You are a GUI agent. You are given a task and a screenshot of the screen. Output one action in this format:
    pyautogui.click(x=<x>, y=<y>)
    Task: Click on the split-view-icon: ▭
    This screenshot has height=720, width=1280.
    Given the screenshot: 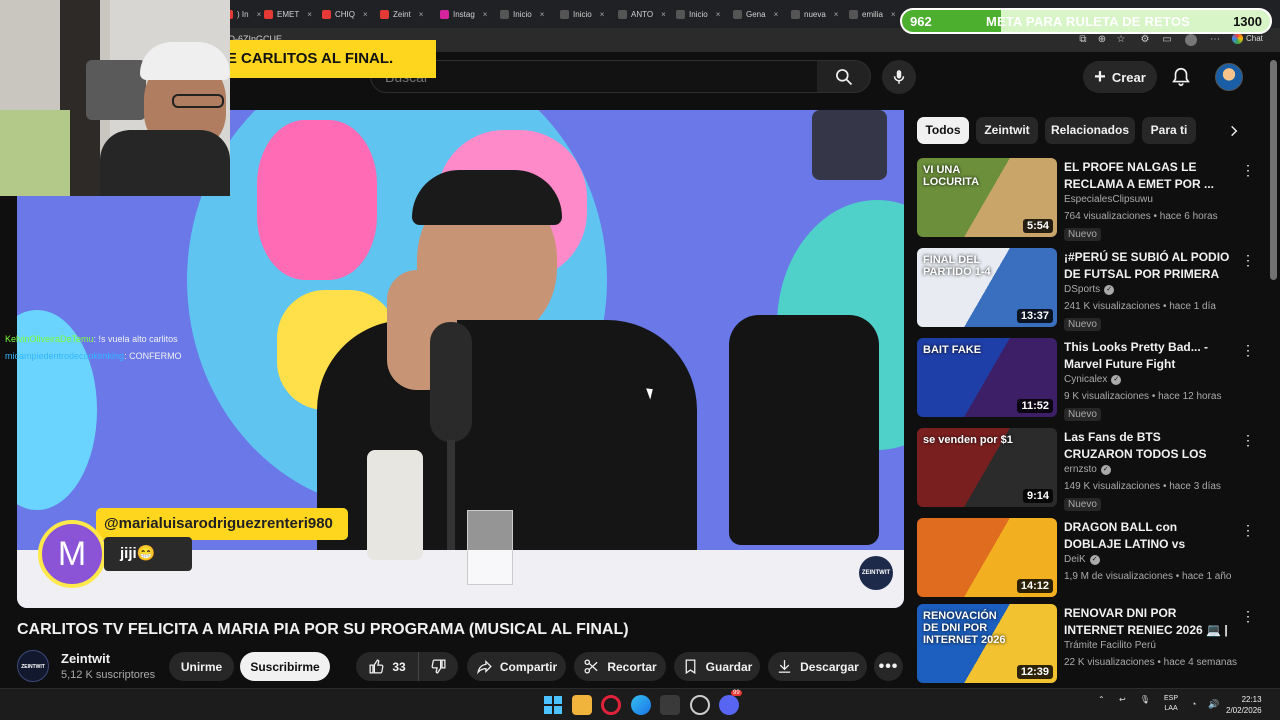 What is the action you would take?
    pyautogui.click(x=1167, y=40)
    